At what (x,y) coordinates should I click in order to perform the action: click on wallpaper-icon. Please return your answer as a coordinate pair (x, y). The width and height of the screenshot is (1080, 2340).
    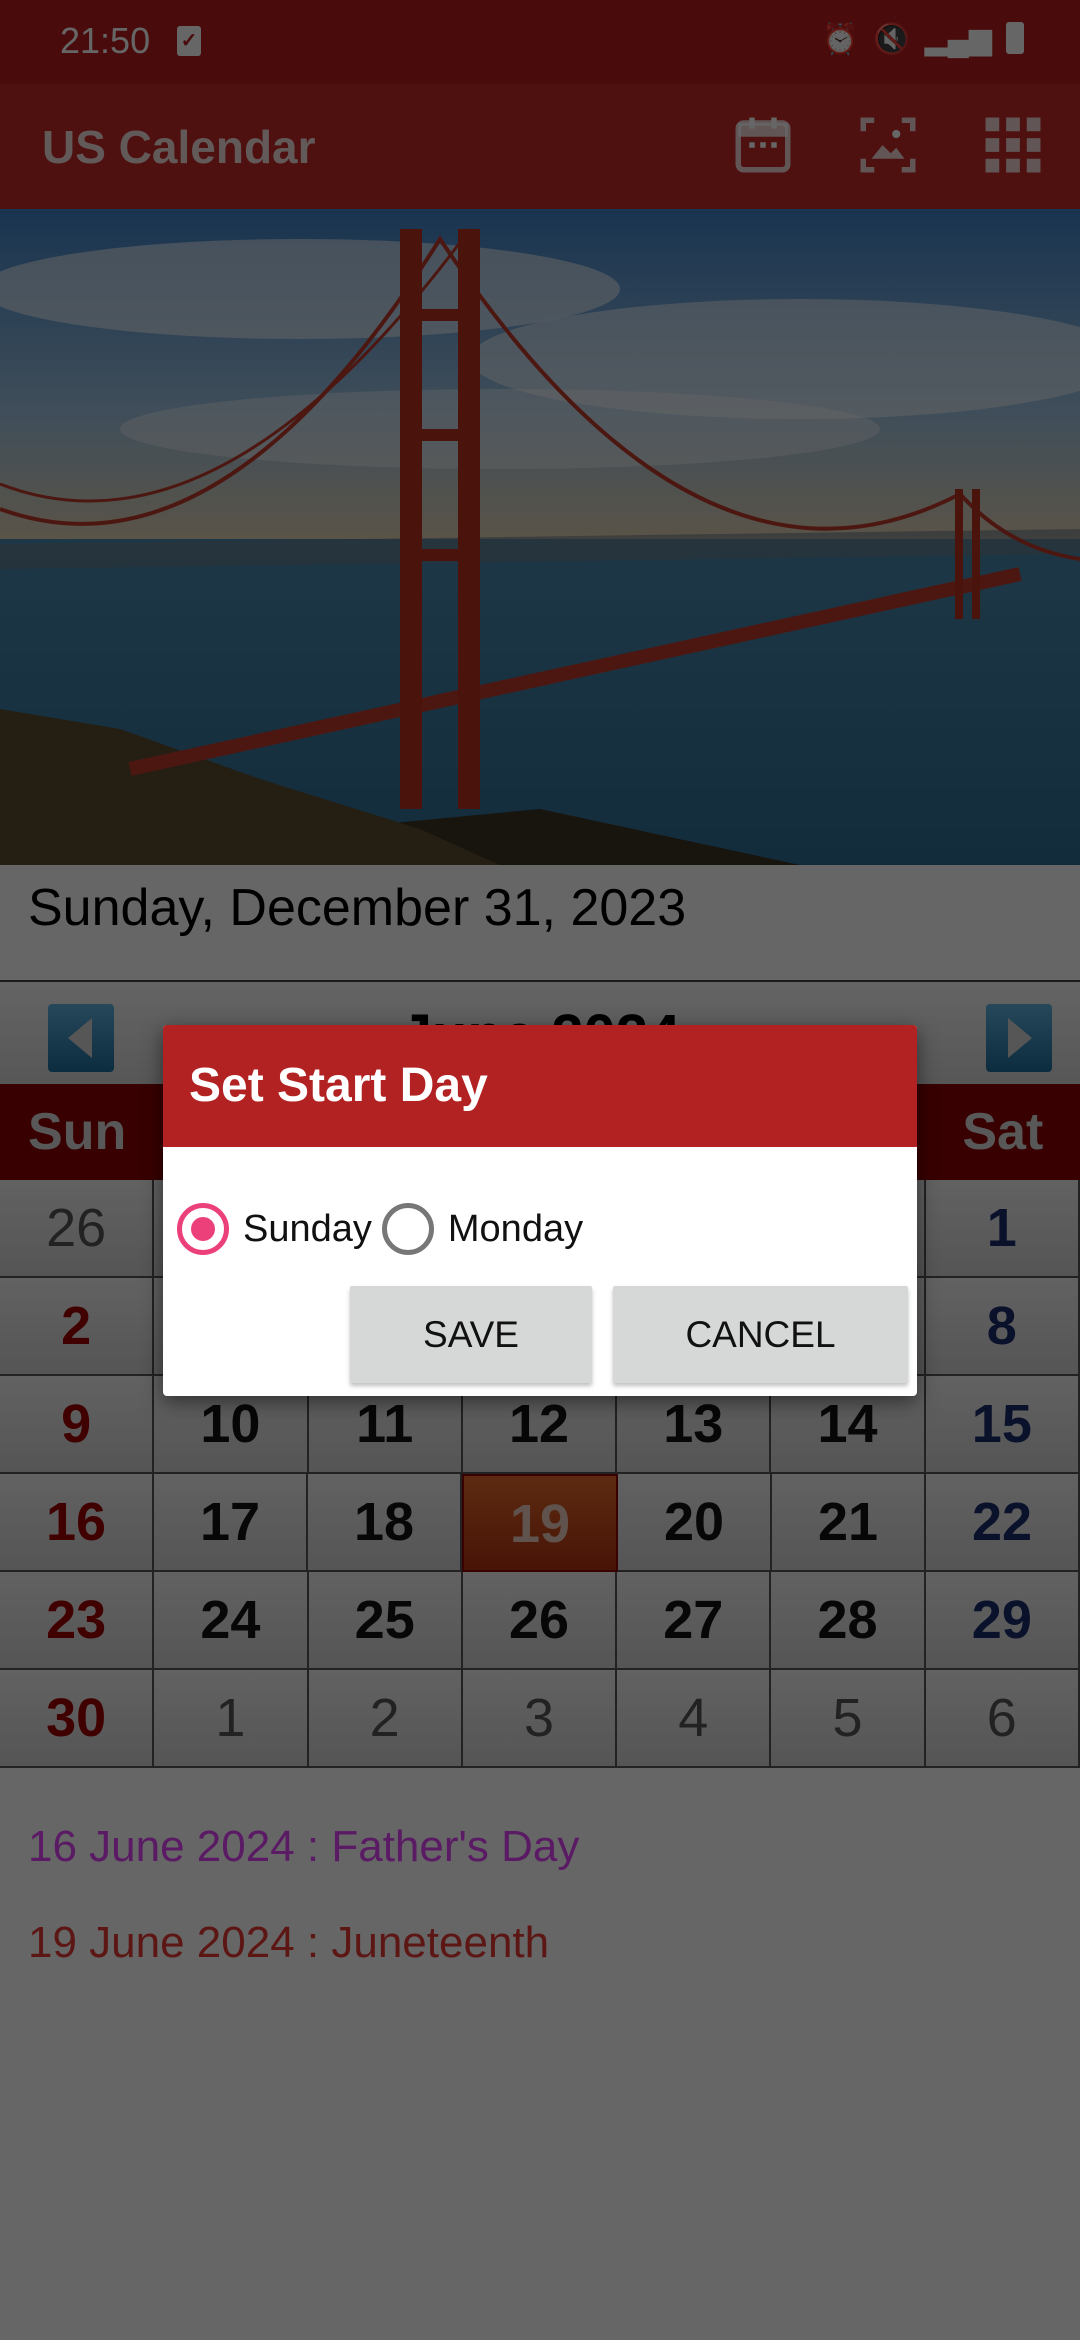
    Looking at the image, I should click on (888, 145).